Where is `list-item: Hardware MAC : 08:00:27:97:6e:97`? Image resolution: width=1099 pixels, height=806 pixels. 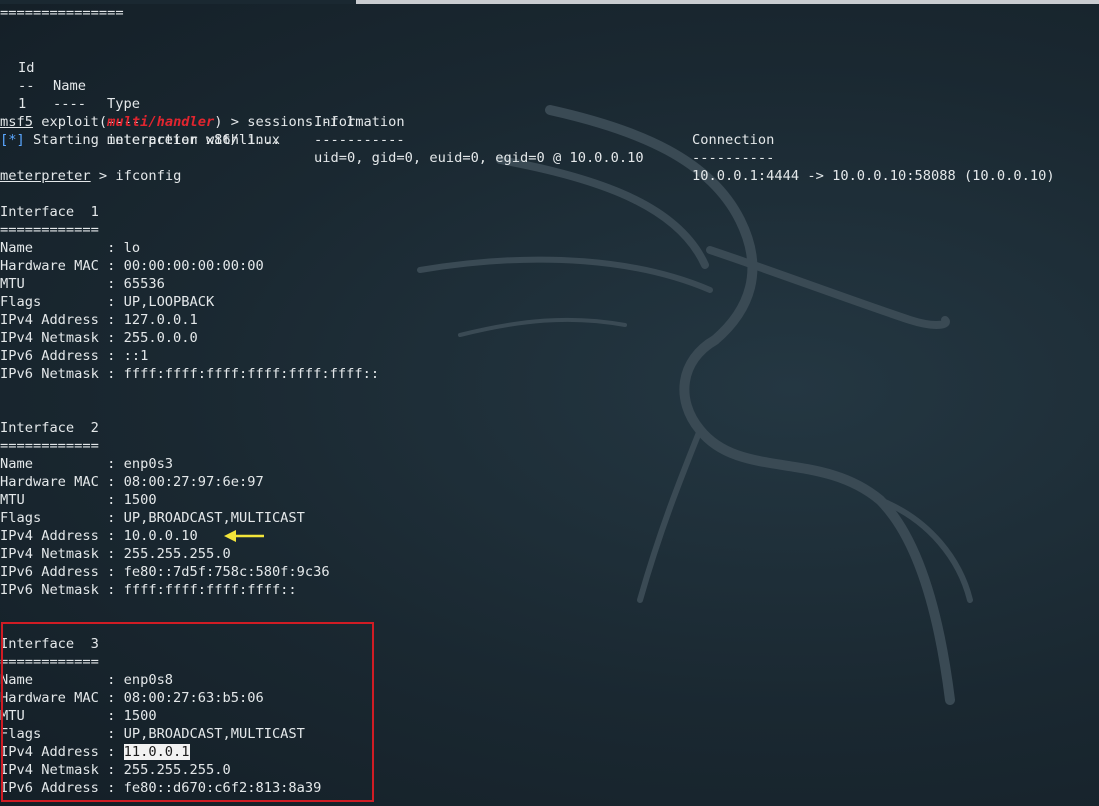
list-item: Hardware MAC : 08:00:27:97:6e:97 is located at coordinates (132, 482).